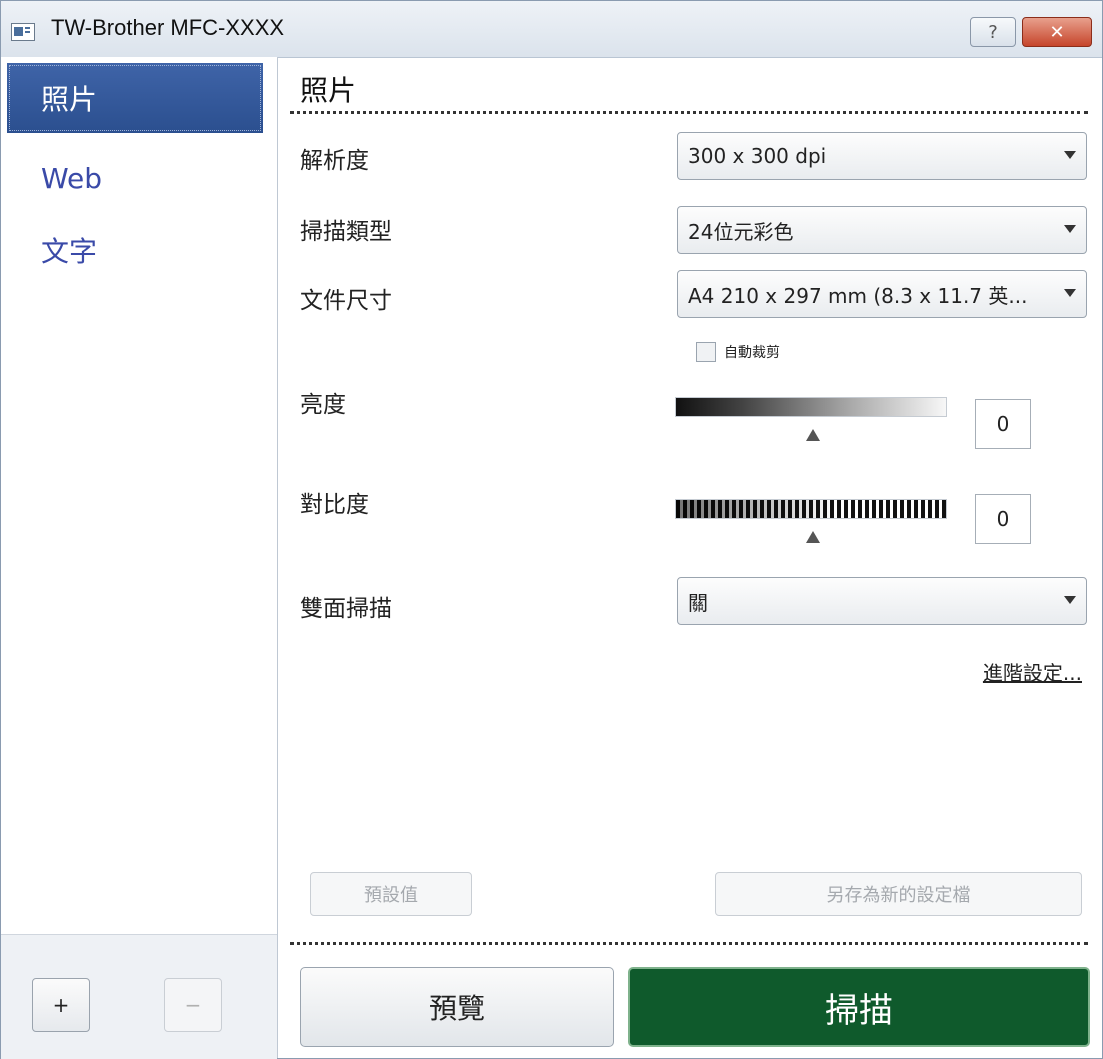 This screenshot has height=1059, width=1103. I want to click on scan-type-value: 24位元彩色, so click(741, 231).